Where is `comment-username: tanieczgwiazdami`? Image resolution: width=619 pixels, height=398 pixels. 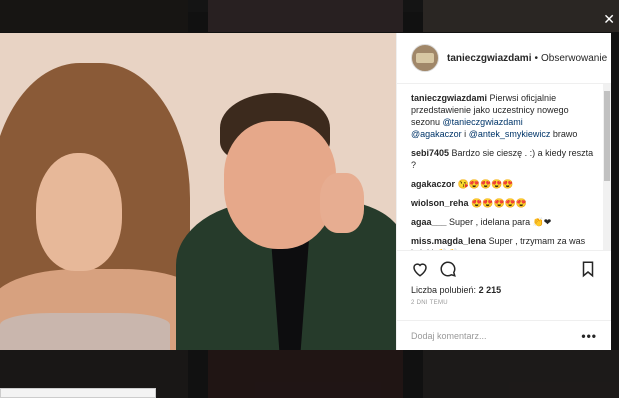
comment-username: tanieczgwiazdami is located at coordinates (449, 98).